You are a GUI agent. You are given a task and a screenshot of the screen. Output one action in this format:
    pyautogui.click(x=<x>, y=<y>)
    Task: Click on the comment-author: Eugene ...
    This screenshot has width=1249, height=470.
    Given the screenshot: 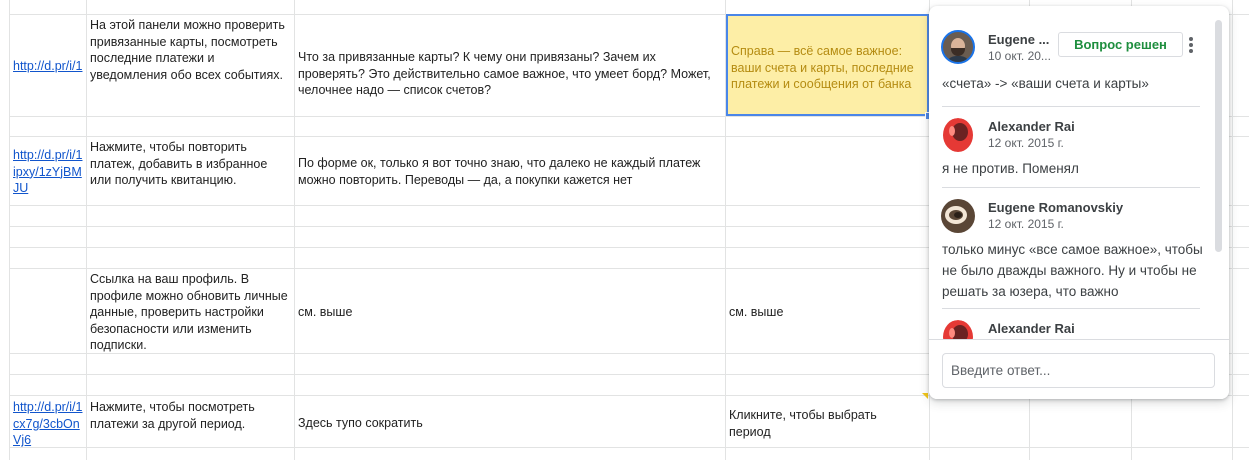 What is the action you would take?
    pyautogui.click(x=1019, y=39)
    